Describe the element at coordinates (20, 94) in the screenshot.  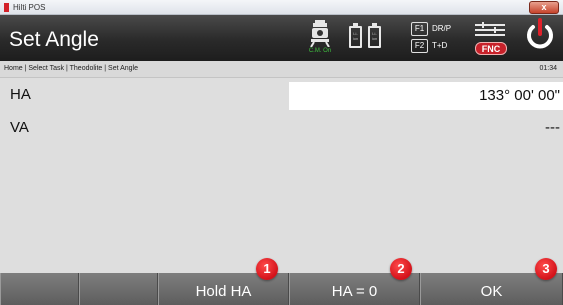
I see `ha-label: HA` at that location.